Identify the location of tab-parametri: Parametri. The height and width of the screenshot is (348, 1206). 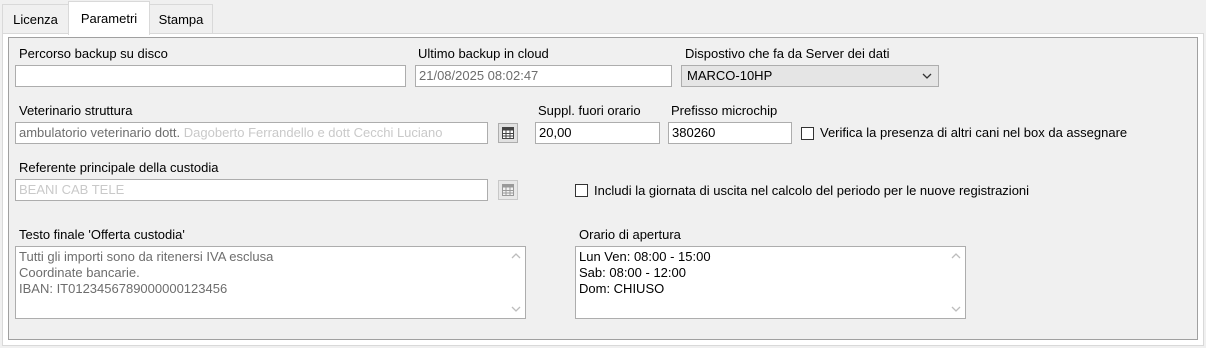
(109, 18).